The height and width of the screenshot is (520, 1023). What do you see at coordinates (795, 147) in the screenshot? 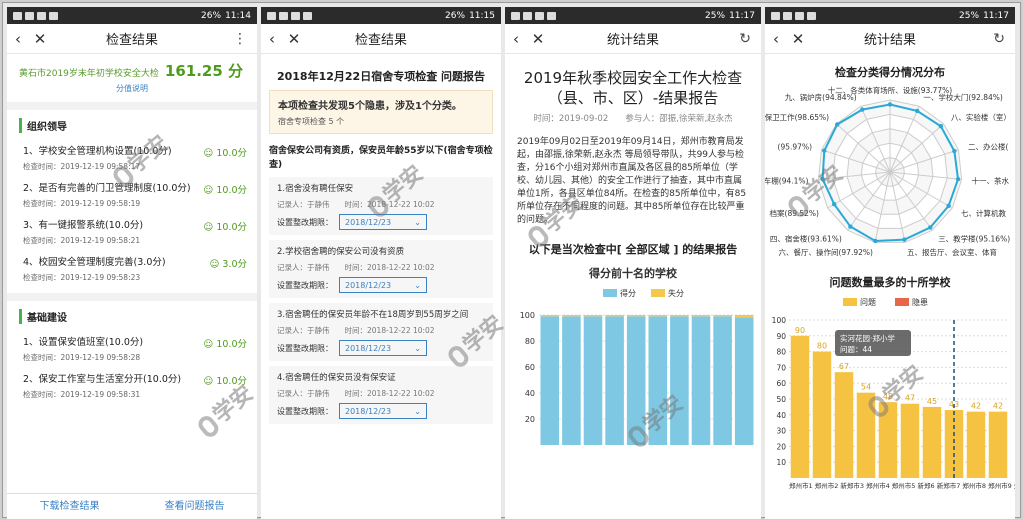
I see `radar-axis-label: (95.97%)` at bounding box center [795, 147].